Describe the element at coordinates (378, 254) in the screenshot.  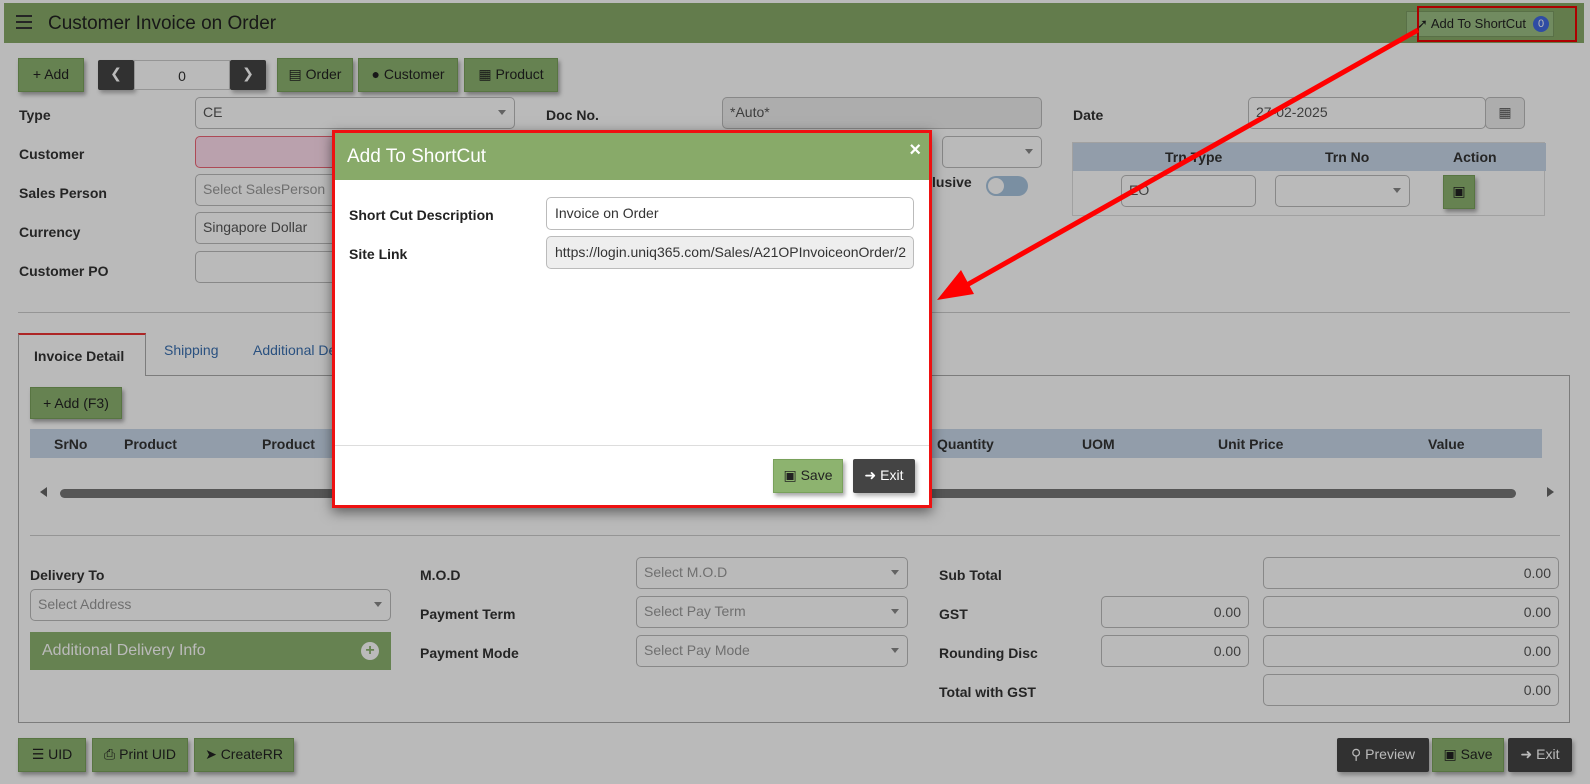
I see `site-link-label: Site Link` at that location.